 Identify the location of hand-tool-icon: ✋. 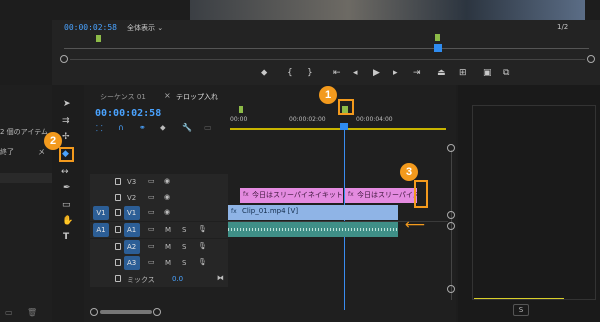
(67, 221).